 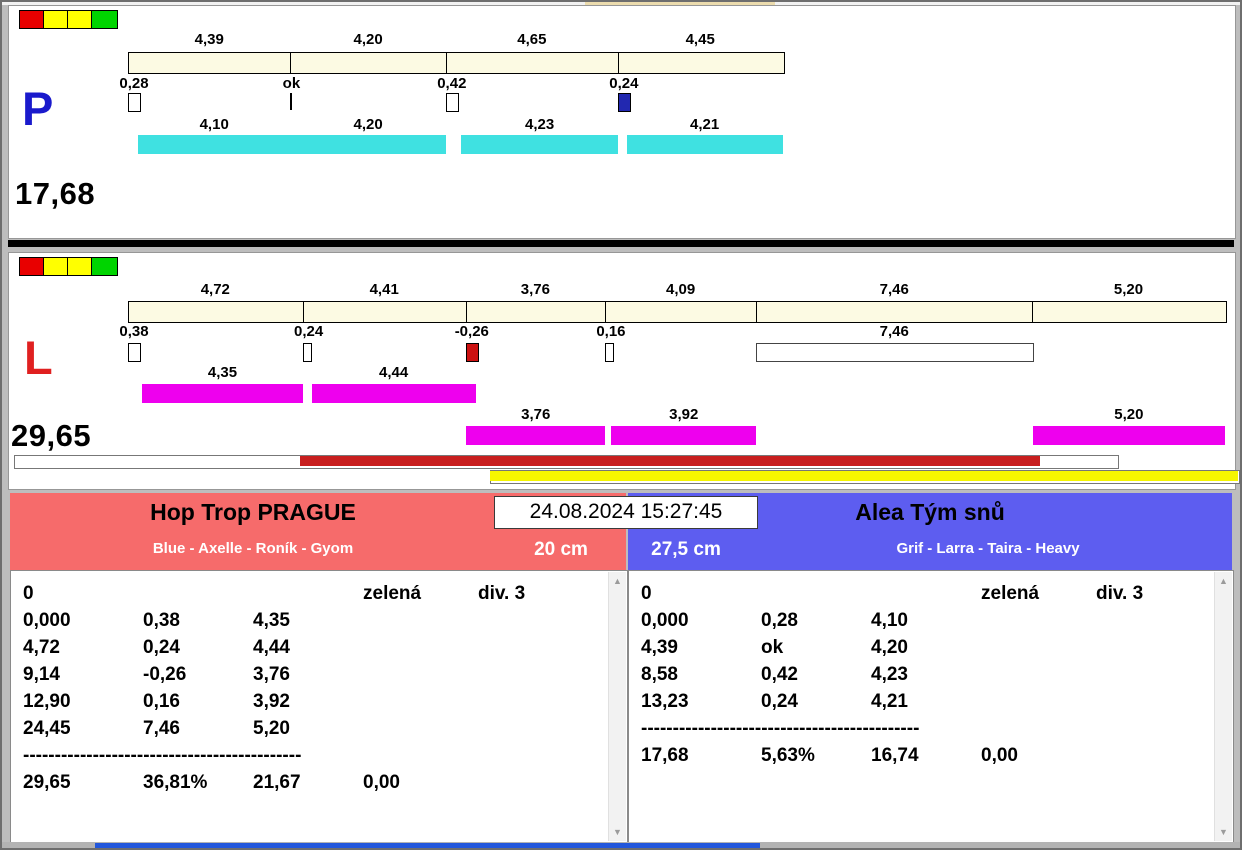 What do you see at coordinates (788, 755) in the screenshot?
I see `result-cell: 5,63%` at bounding box center [788, 755].